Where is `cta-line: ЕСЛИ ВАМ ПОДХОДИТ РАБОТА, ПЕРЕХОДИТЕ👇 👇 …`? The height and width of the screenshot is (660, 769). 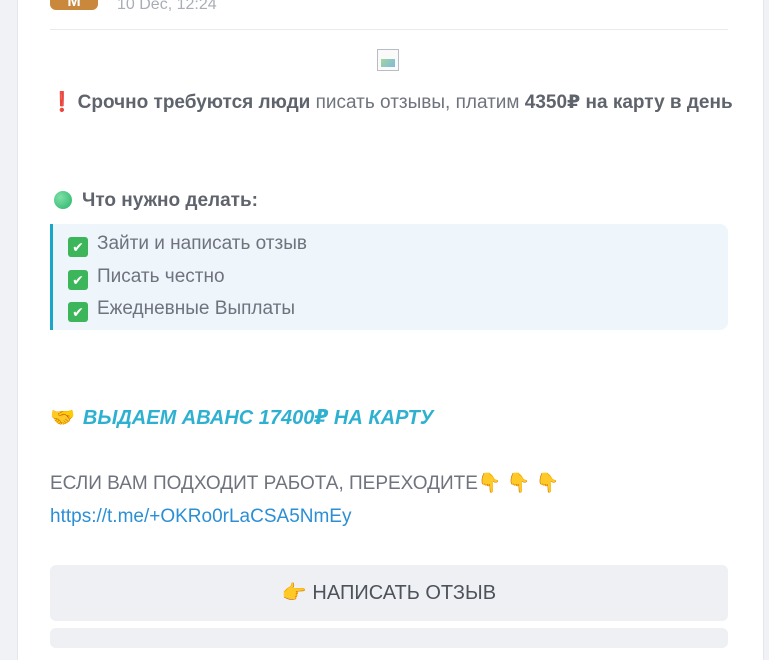
cta-line: ЕСЛИ ВАМ ПОДХОДИТ РАБОТА, ПЕРЕХОДИТЕ👇 👇 … is located at coordinates (304, 483).